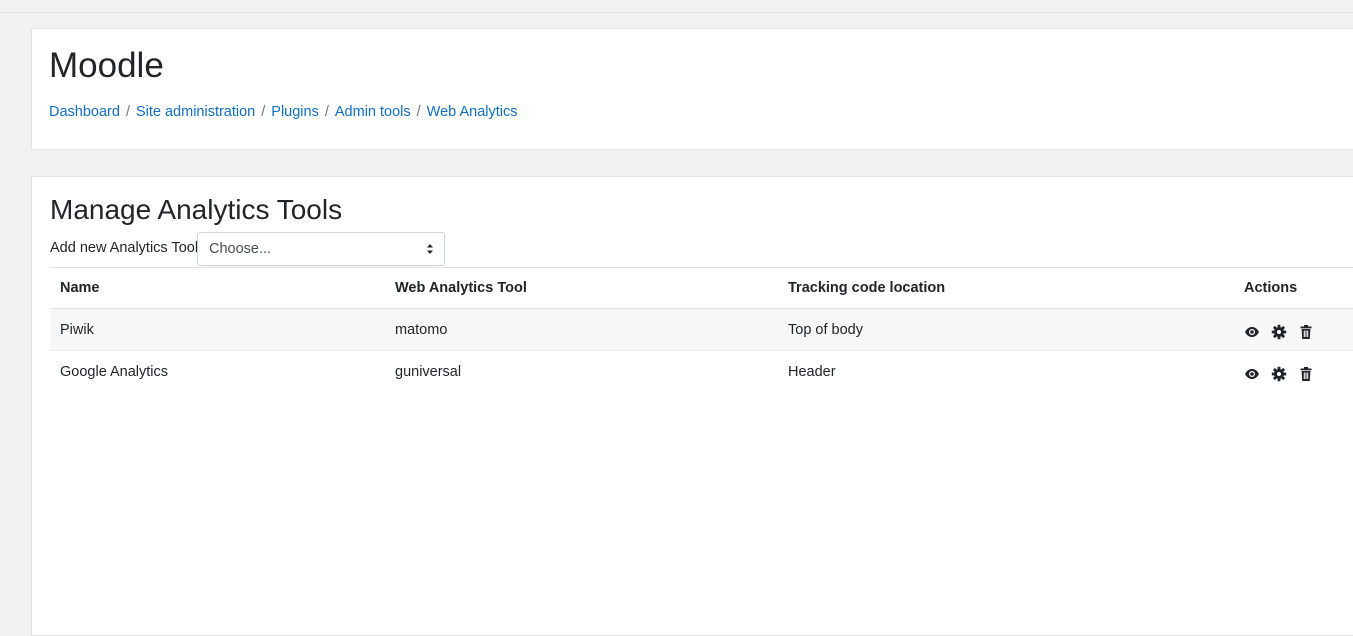 Image resolution: width=1353 pixels, height=636 pixels. Describe the element at coordinates (196, 209) in the screenshot. I see `page-heading: Manage Analytics Tools` at that location.